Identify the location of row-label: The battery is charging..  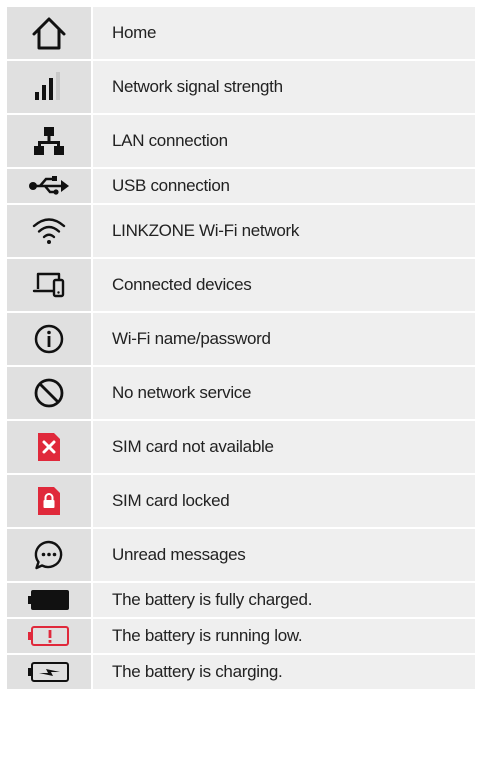
(283, 672).